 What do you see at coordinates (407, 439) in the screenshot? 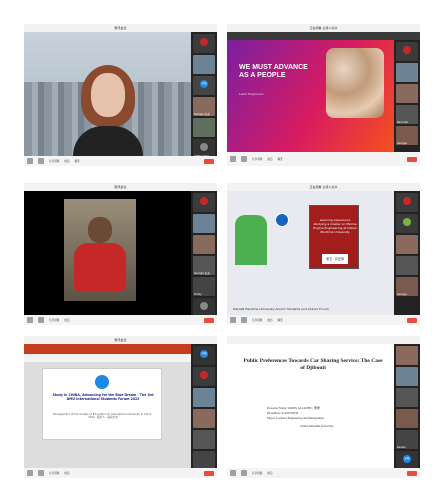
I see `participant-tile: Kanala` at bounding box center [407, 439].